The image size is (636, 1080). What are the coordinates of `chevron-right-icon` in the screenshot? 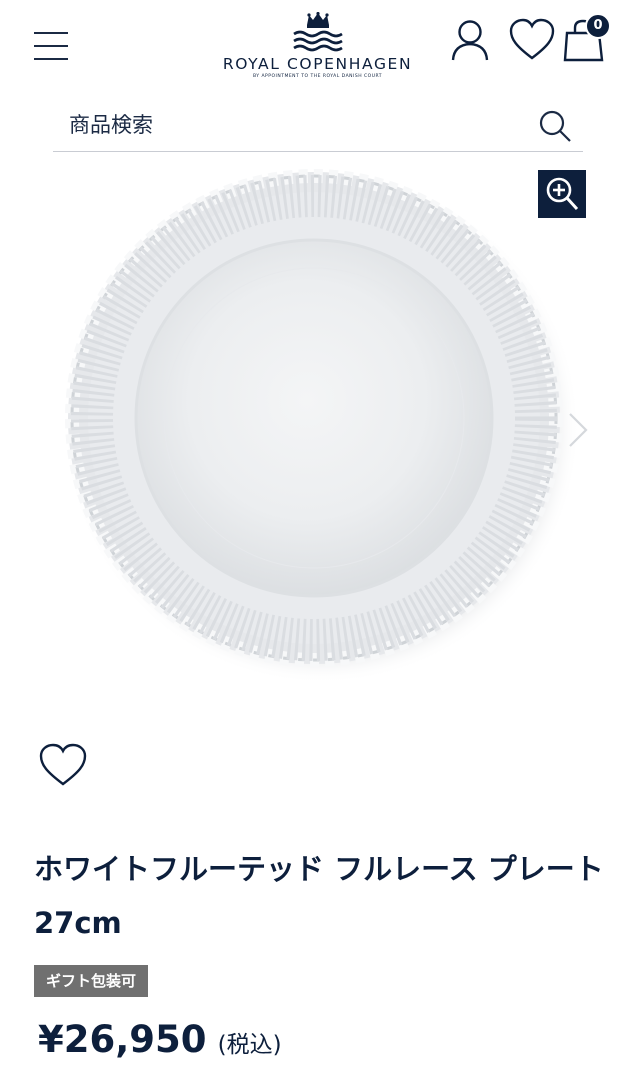 It's located at (578, 430).